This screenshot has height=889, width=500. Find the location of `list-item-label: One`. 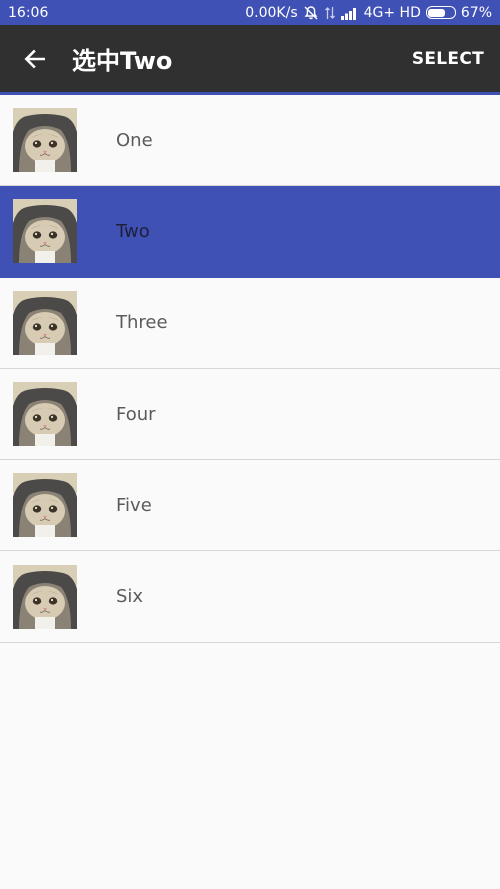

list-item-label: One is located at coordinates (134, 140).